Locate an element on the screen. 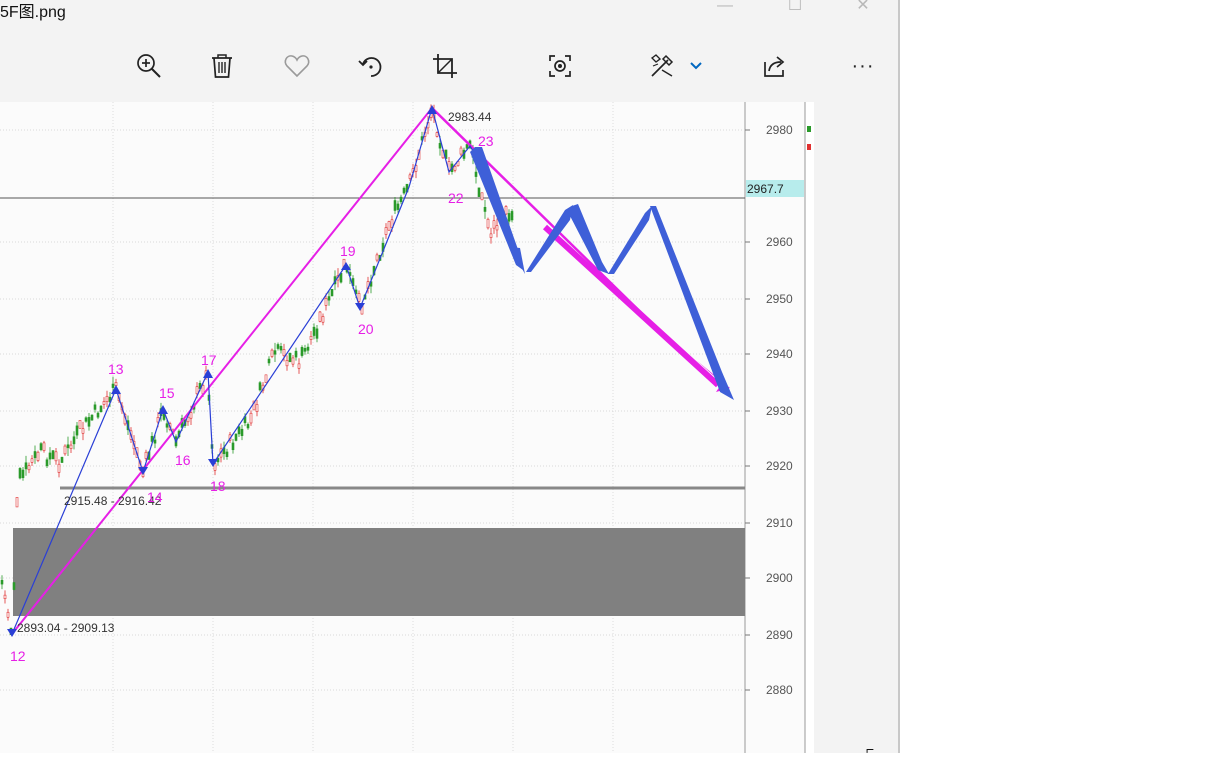 This screenshot has width=1222, height=757. crop-button is located at coordinates (445, 66).